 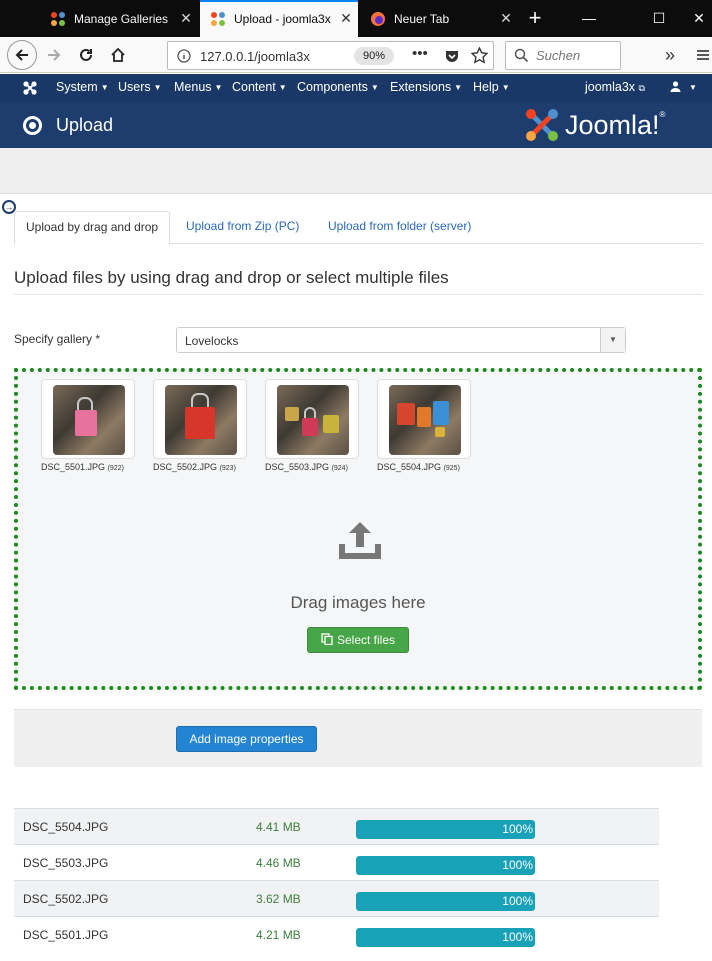 What do you see at coordinates (184, 56) in the screenshot?
I see `info-icon` at bounding box center [184, 56].